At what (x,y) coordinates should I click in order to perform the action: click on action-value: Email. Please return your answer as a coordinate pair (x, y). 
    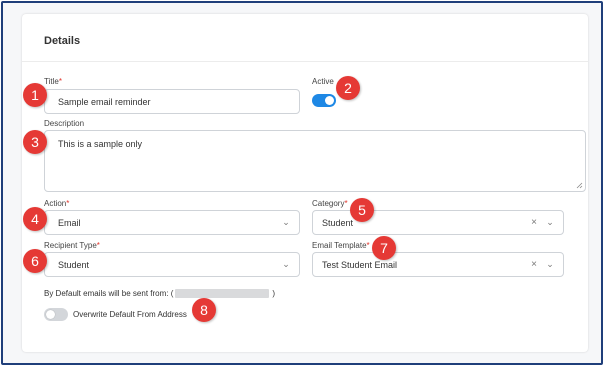
    Looking at the image, I should click on (69, 222).